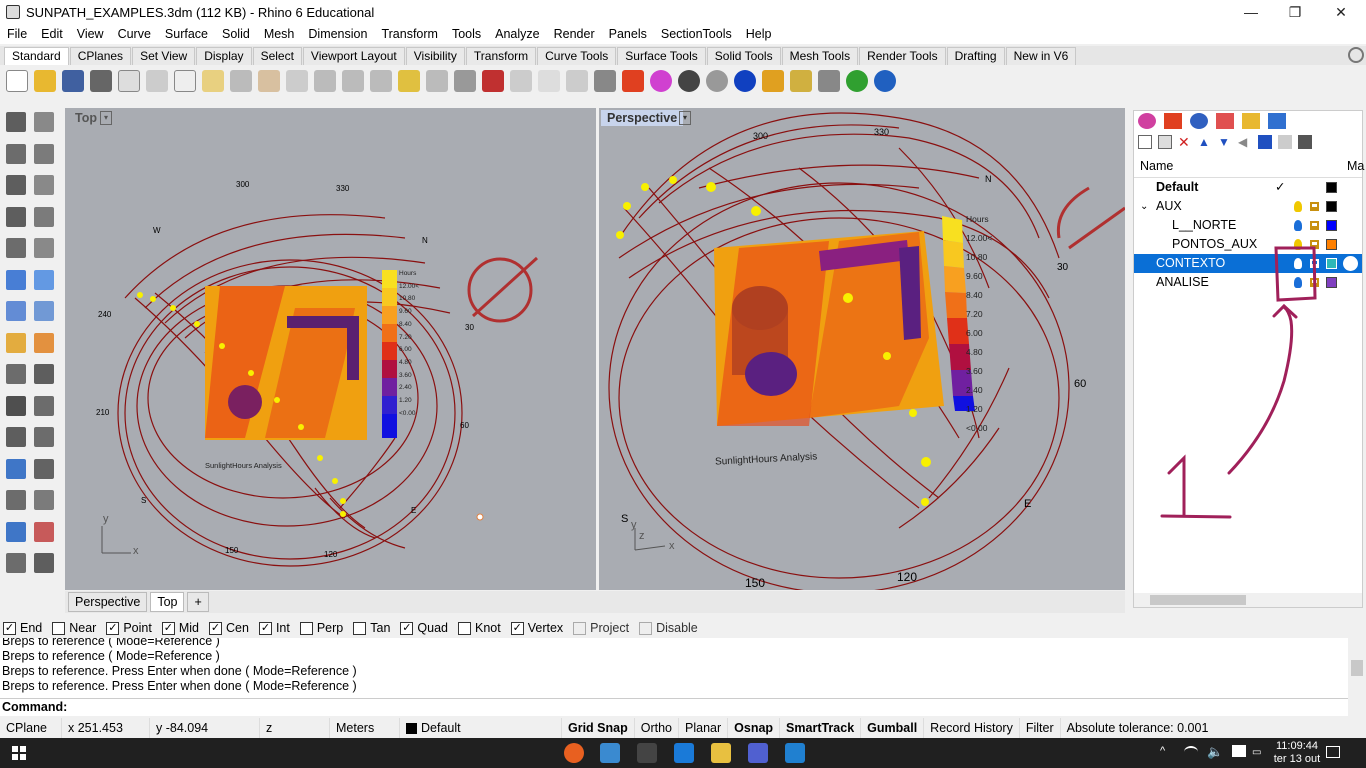  I want to click on menu-surface: Surface, so click(186, 34).